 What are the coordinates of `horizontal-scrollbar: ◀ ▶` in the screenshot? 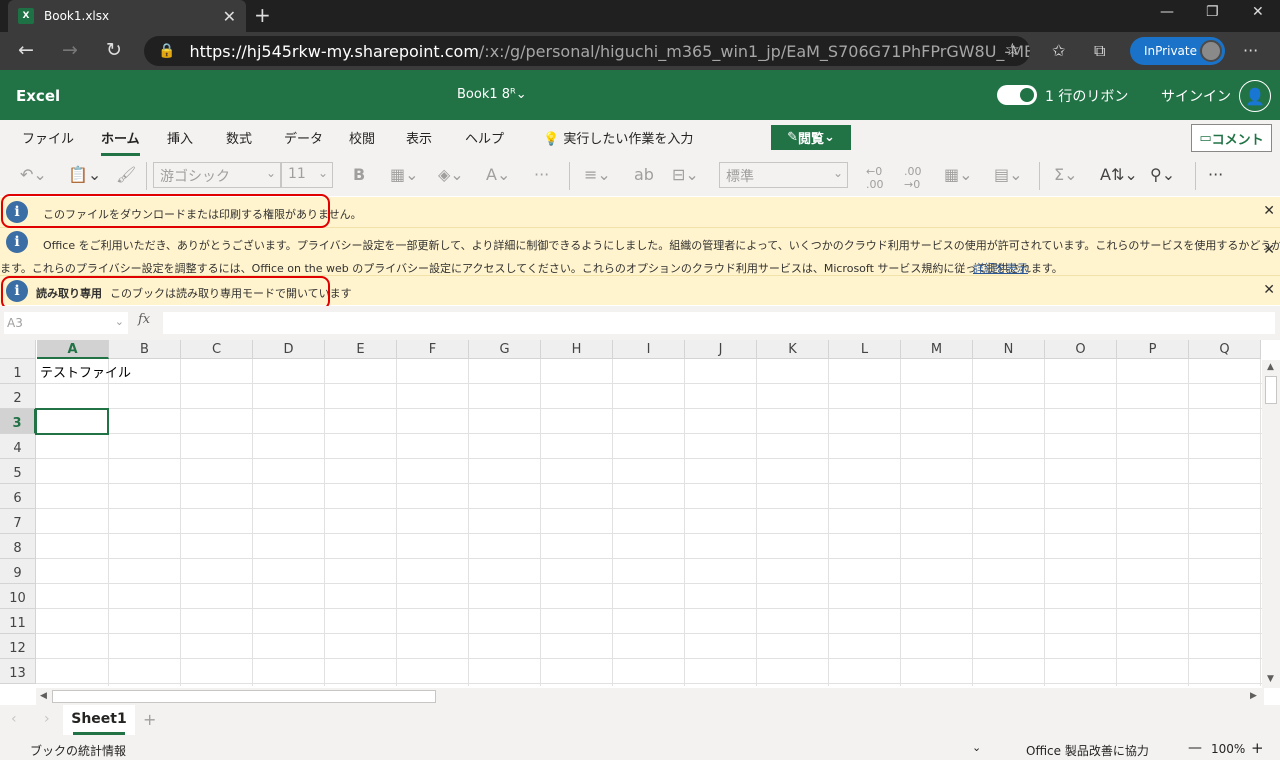 It's located at (650, 696).